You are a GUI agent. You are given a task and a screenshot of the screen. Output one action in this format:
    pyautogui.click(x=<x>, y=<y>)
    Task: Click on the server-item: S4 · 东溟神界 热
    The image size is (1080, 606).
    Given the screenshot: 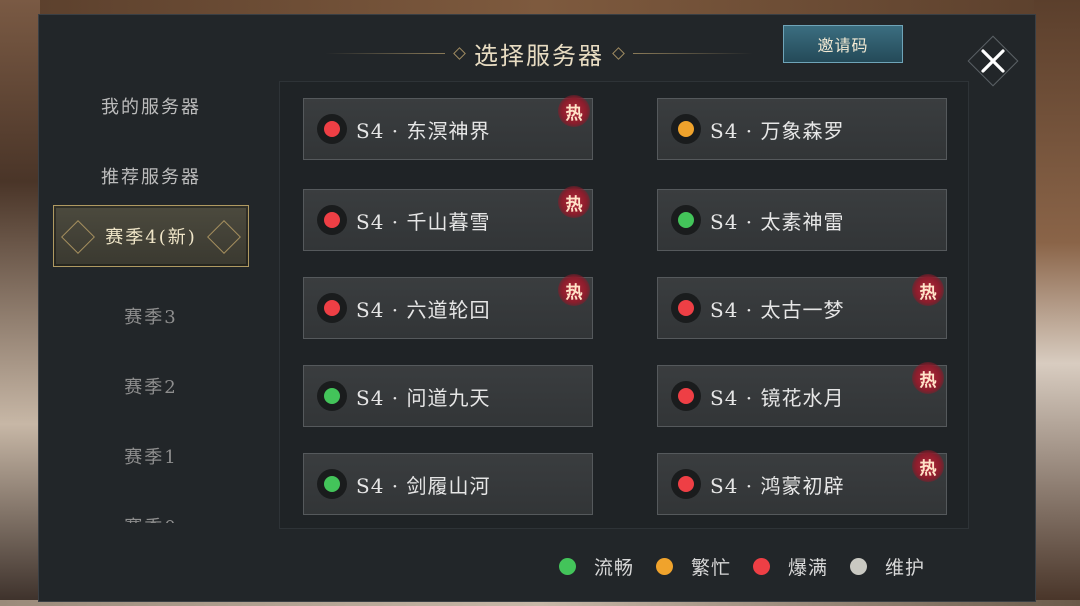 What is the action you would take?
    pyautogui.click(x=448, y=127)
    